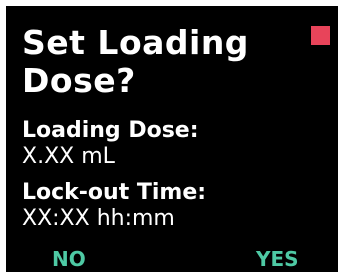 The image size is (344, 278). What do you see at coordinates (320, 35) in the screenshot?
I see `status-indicator-icon` at bounding box center [320, 35].